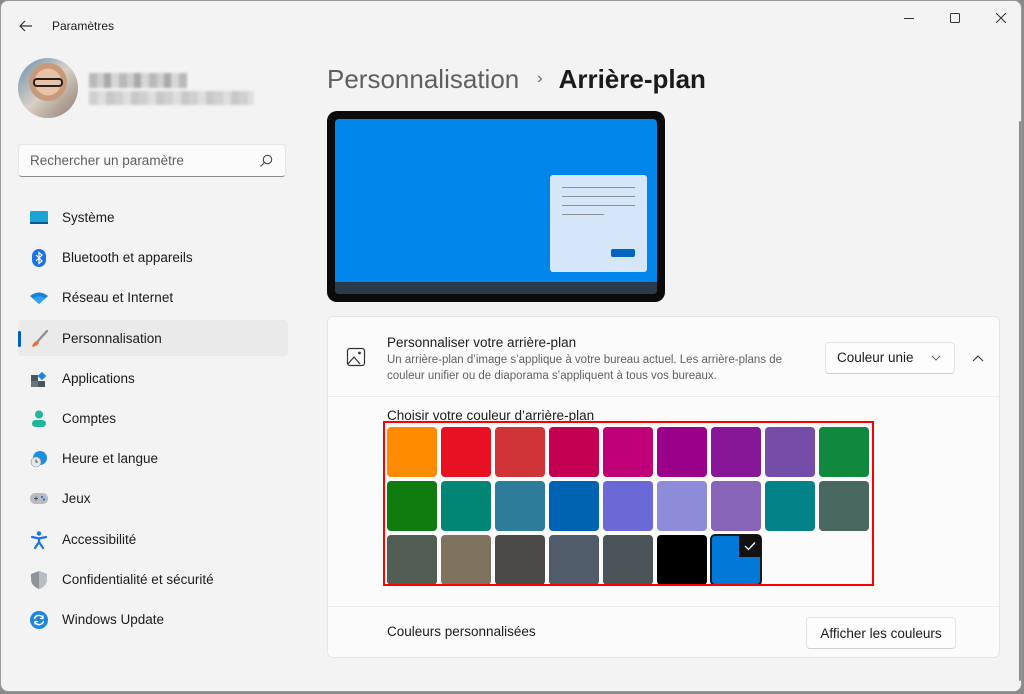  I want to click on sidebar-item-label: Bluetooth et appareils, so click(127, 258).